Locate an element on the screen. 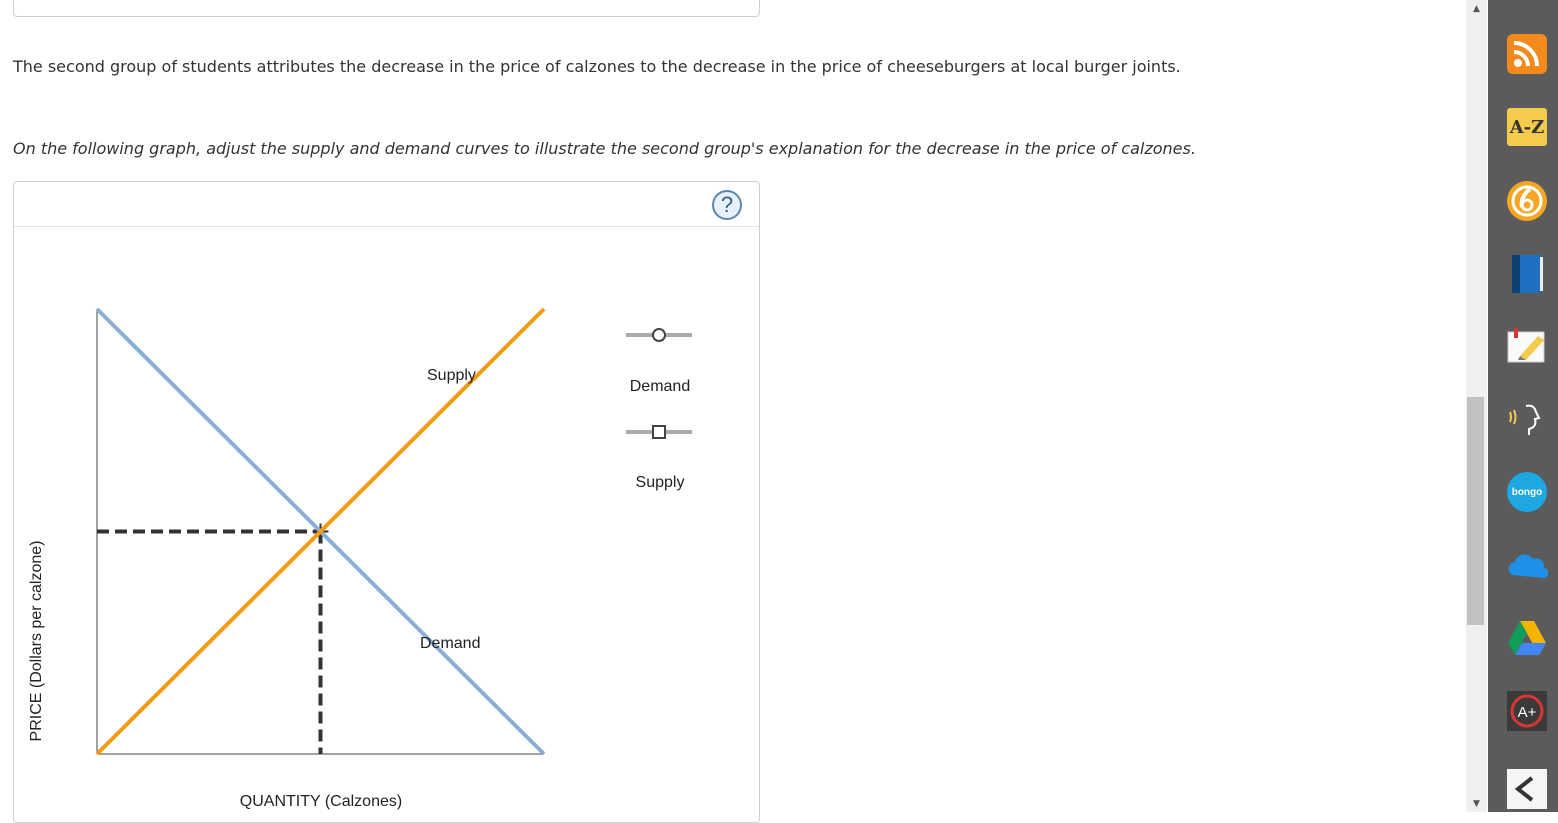 This screenshot has width=1558, height=823. google-drive-icon is located at coordinates (1527, 638).